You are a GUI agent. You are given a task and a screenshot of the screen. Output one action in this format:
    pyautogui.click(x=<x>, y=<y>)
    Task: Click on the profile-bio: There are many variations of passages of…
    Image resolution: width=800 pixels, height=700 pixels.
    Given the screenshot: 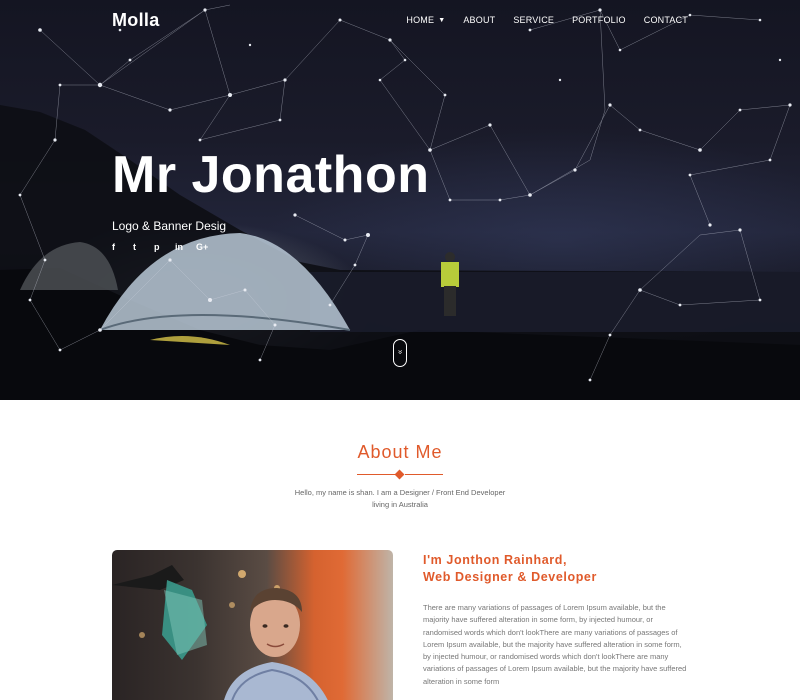 What is the action you would take?
    pyautogui.click(x=555, y=644)
    